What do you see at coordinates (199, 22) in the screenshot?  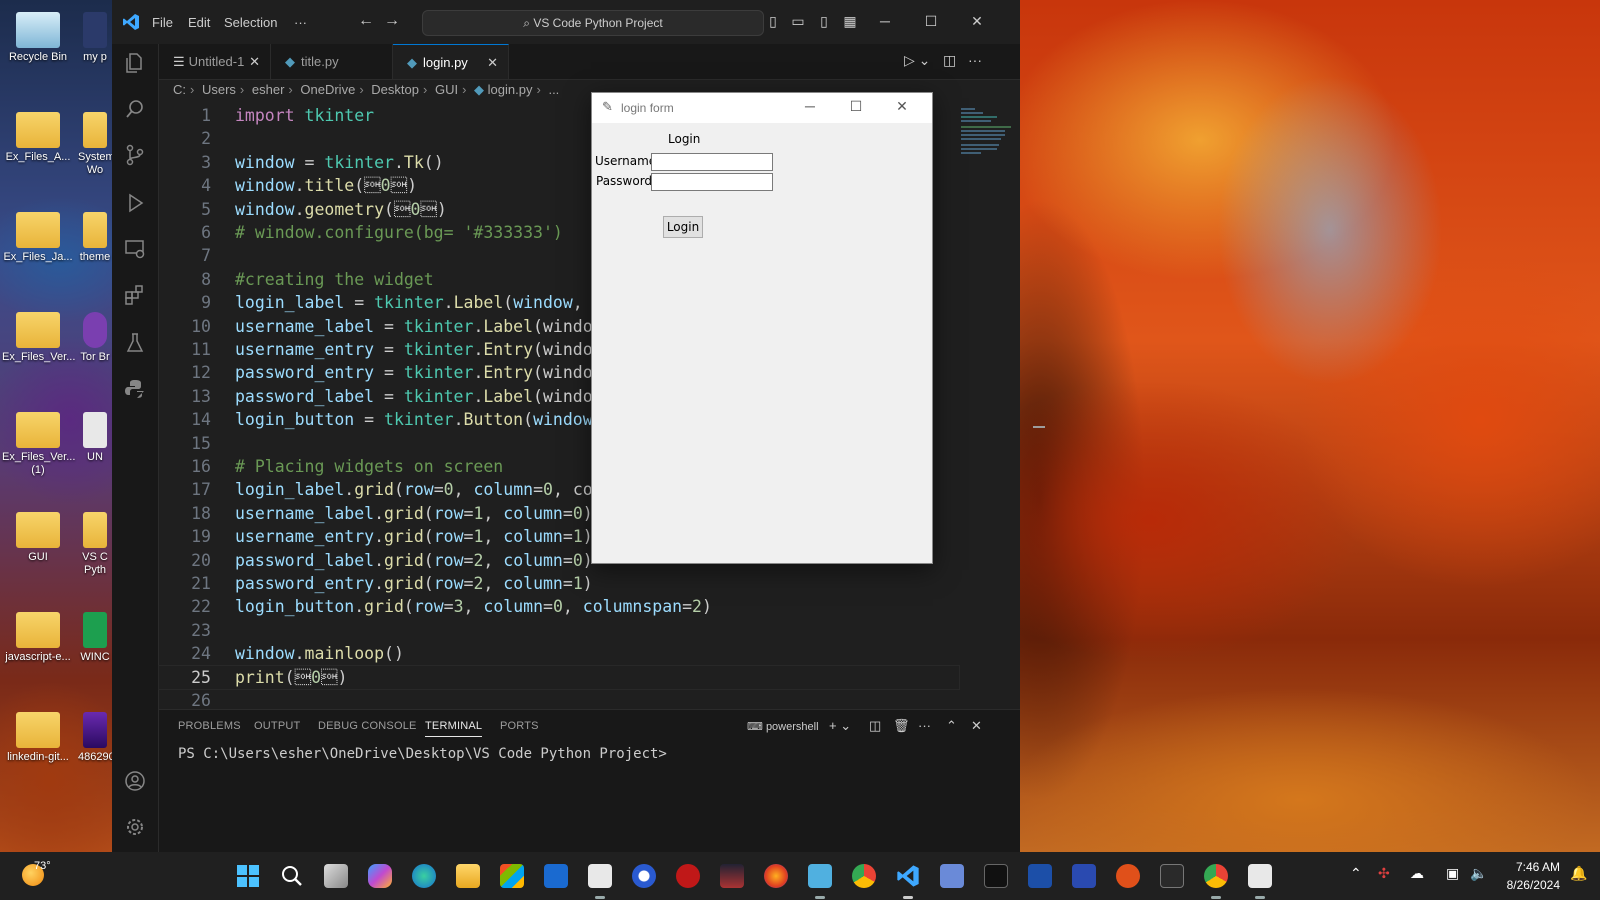 I see `menu-edit: Edit` at bounding box center [199, 22].